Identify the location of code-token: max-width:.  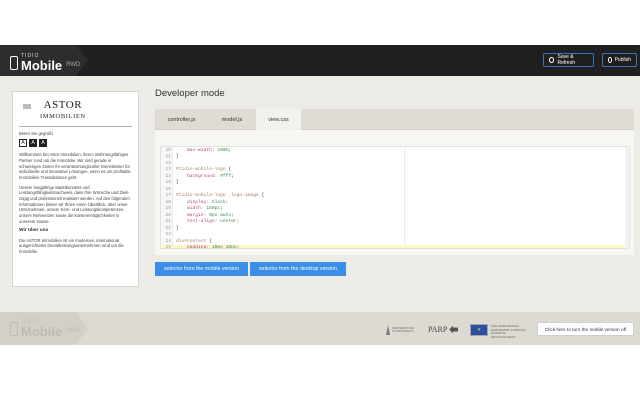
(197, 150).